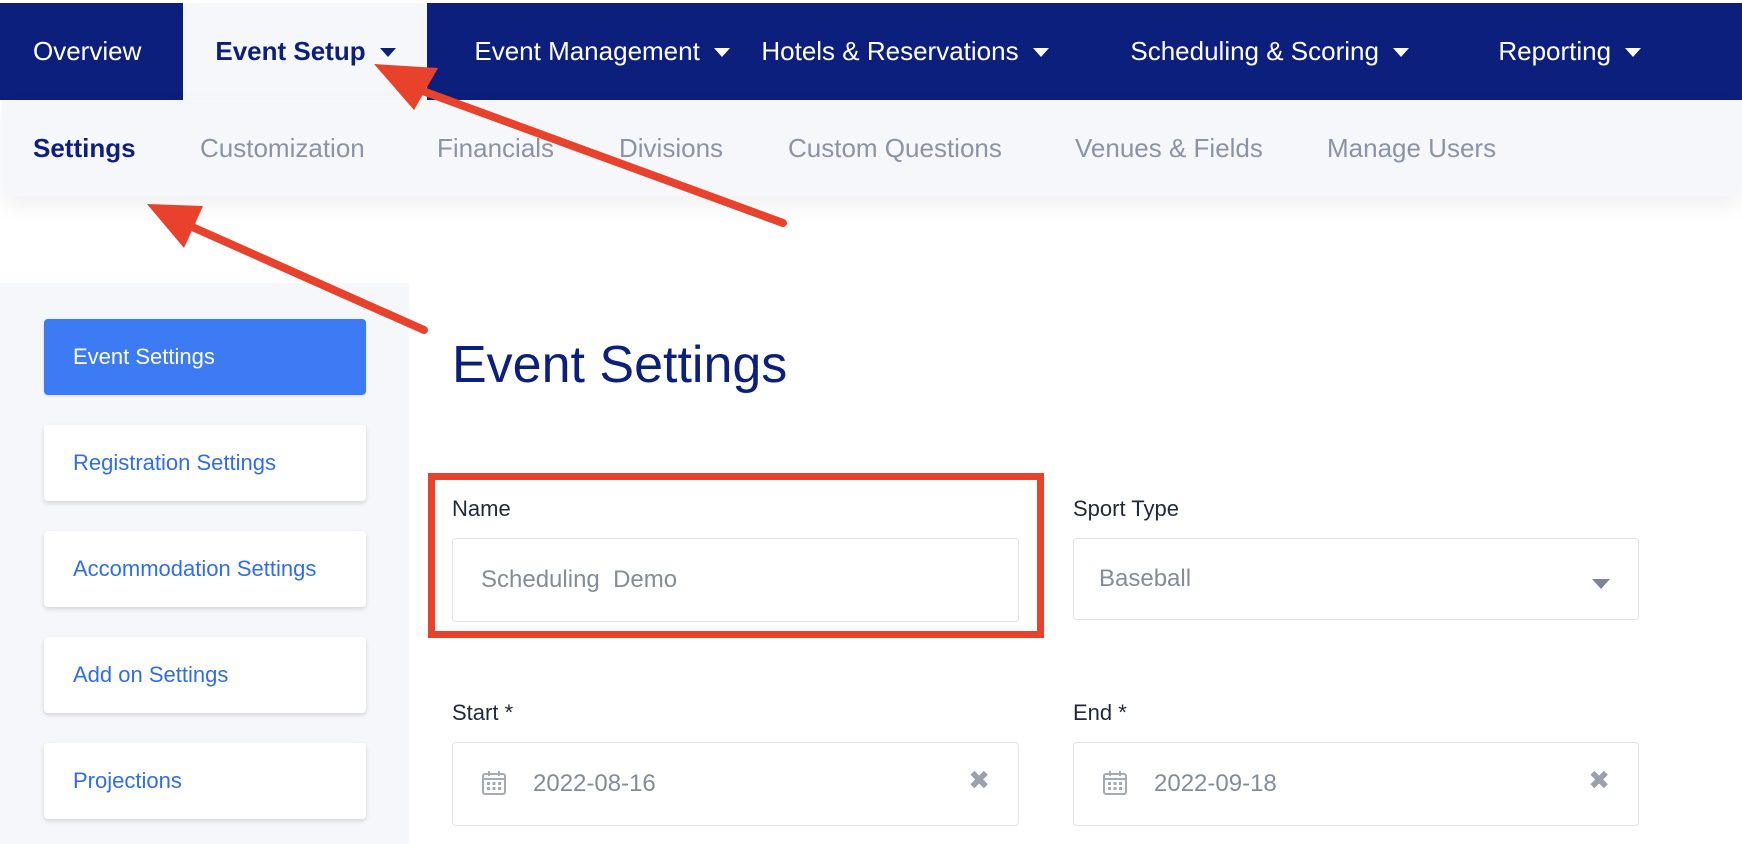 Image resolution: width=1742 pixels, height=844 pixels. I want to click on subtab-divisions: Divisions, so click(671, 148).